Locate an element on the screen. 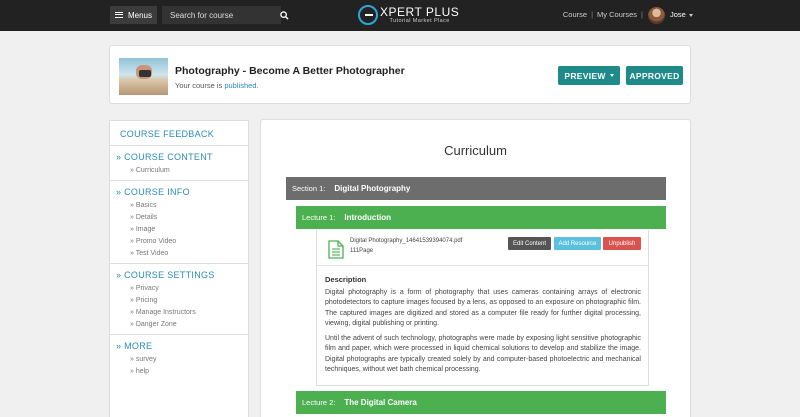  search-icon is located at coordinates (284, 15).